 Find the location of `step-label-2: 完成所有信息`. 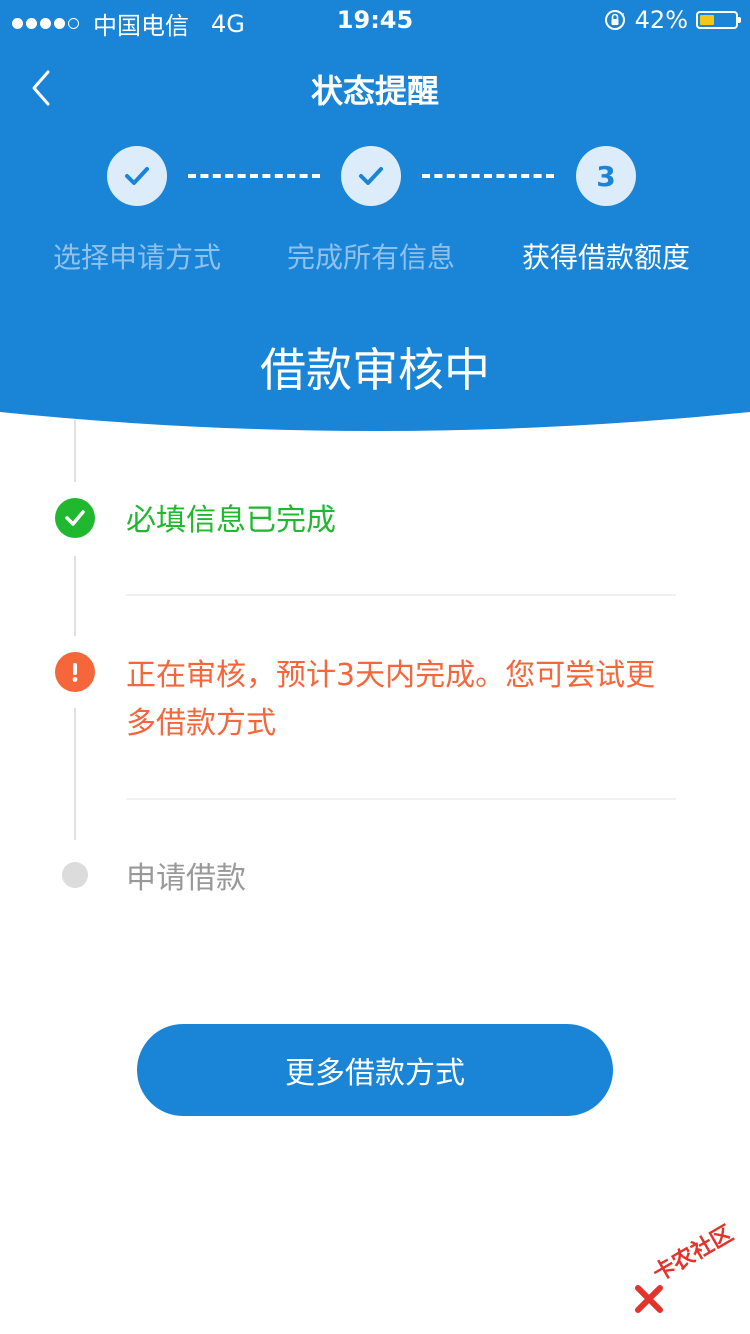

step-label-2: 完成所有信息 is located at coordinates (370, 257).